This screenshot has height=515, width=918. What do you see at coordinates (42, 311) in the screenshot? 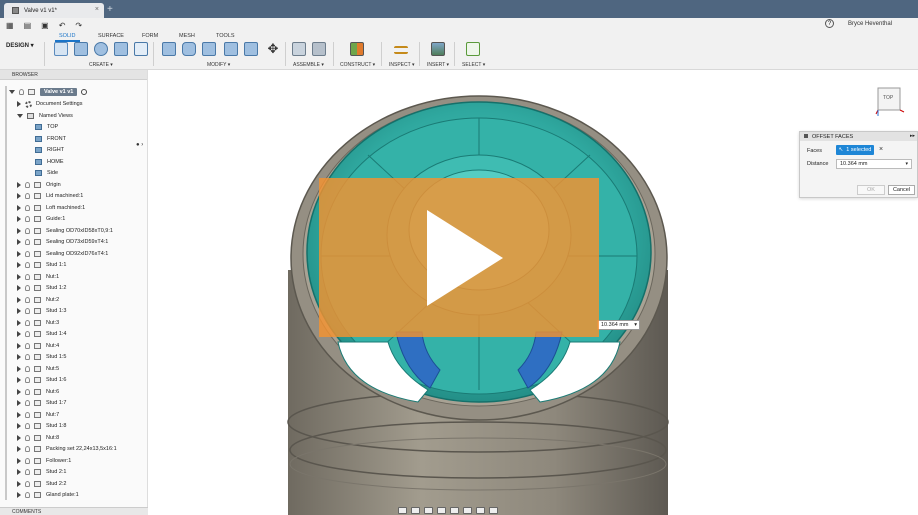
I see `browser-item: Stud 1:3` at bounding box center [42, 311].